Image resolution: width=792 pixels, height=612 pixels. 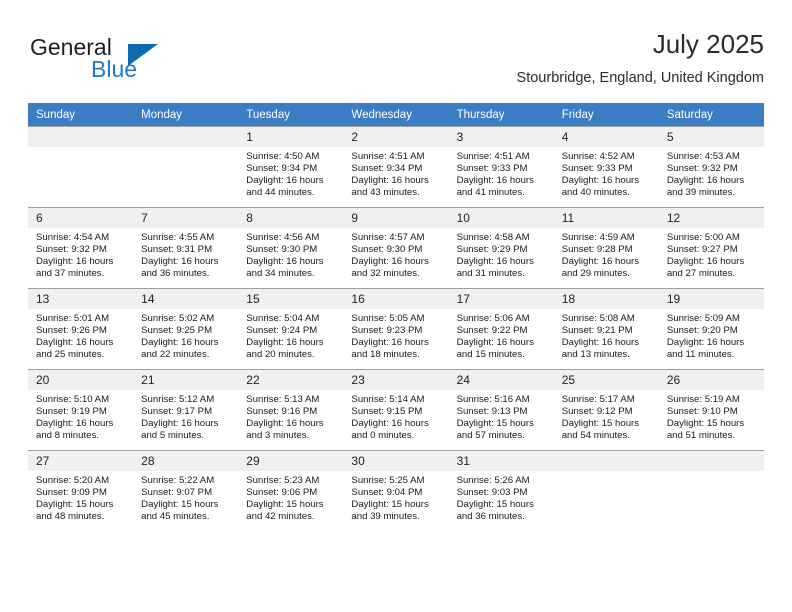 I want to click on daylight-text-line2: and 44 minutes., so click(x=280, y=192).